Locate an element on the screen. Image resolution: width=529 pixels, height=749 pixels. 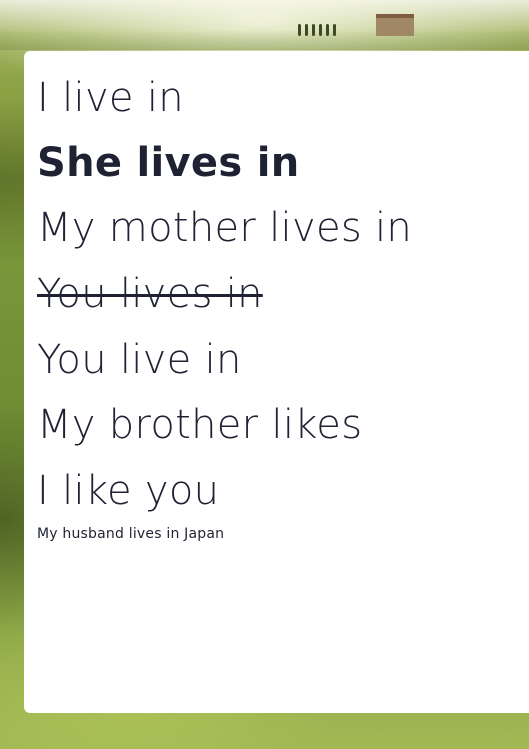
sentence-you-lives-in-crossed-out: You lives in is located at coordinates (150, 294).